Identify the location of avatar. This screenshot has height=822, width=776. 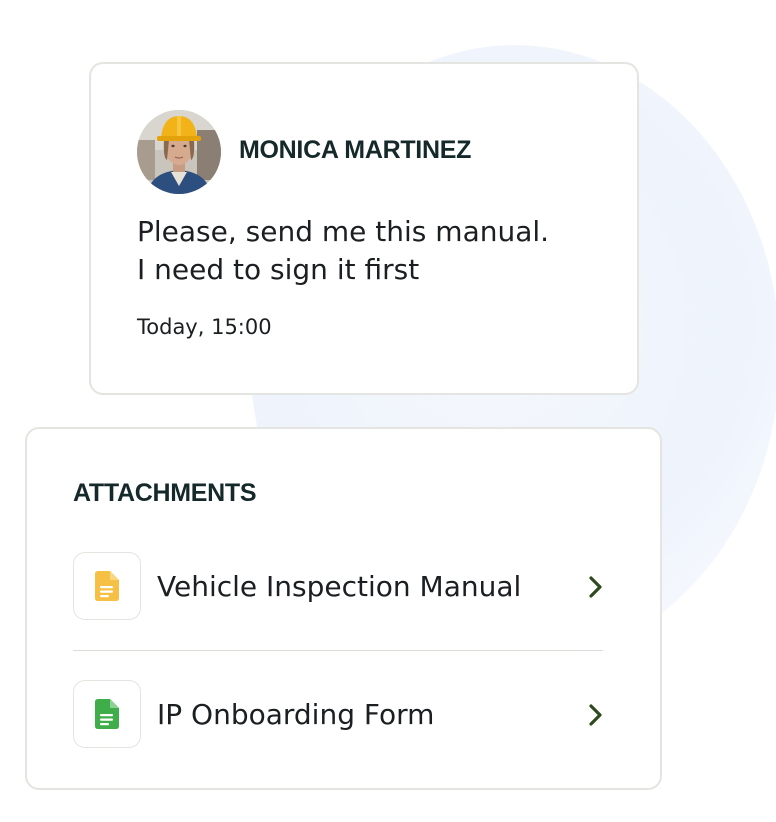
(179, 152).